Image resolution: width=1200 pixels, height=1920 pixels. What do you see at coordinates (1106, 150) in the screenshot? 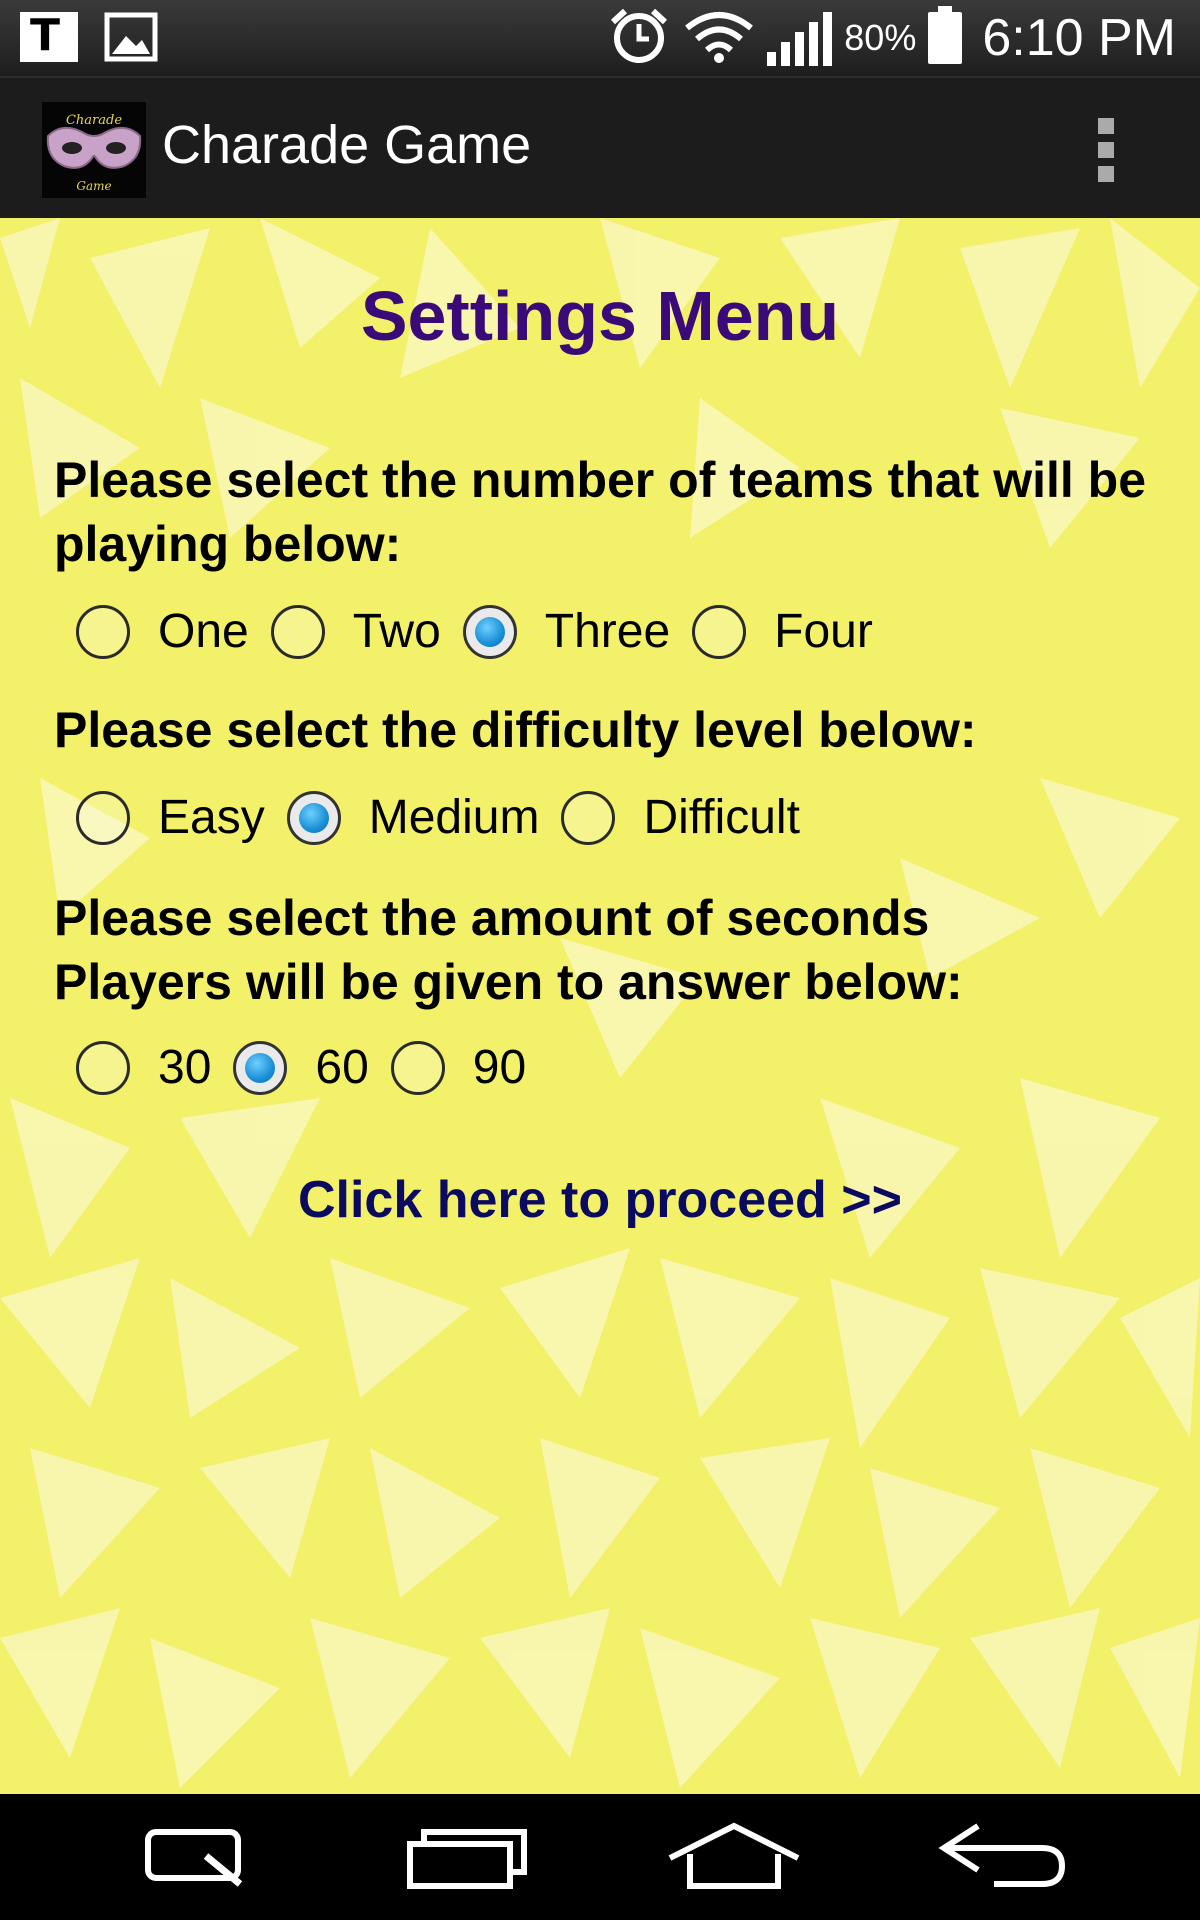
I see `overflow-menu-icon` at bounding box center [1106, 150].